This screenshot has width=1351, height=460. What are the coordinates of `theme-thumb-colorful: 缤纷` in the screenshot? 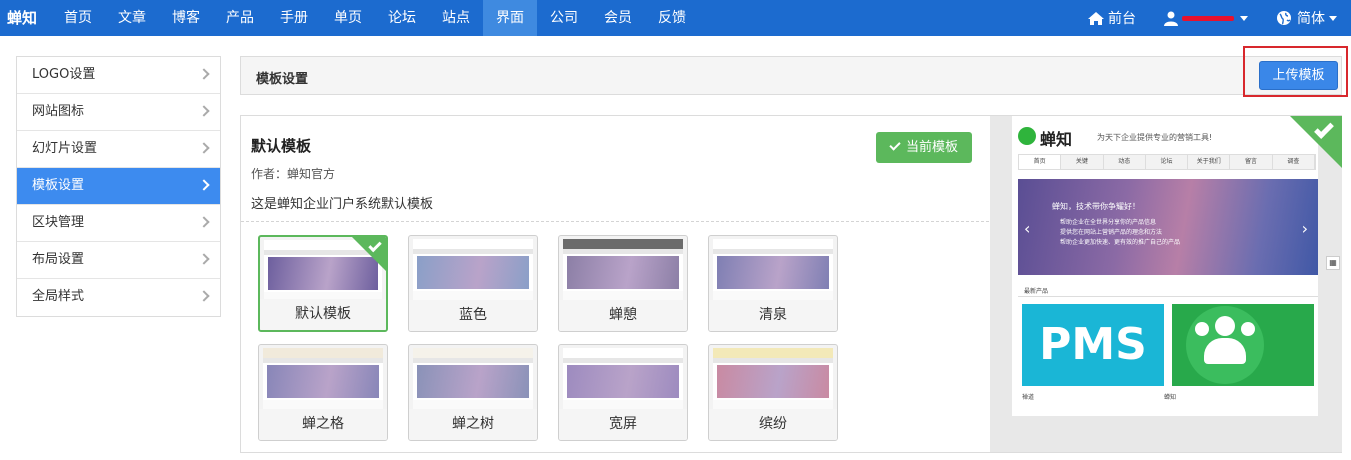 It's located at (773, 392).